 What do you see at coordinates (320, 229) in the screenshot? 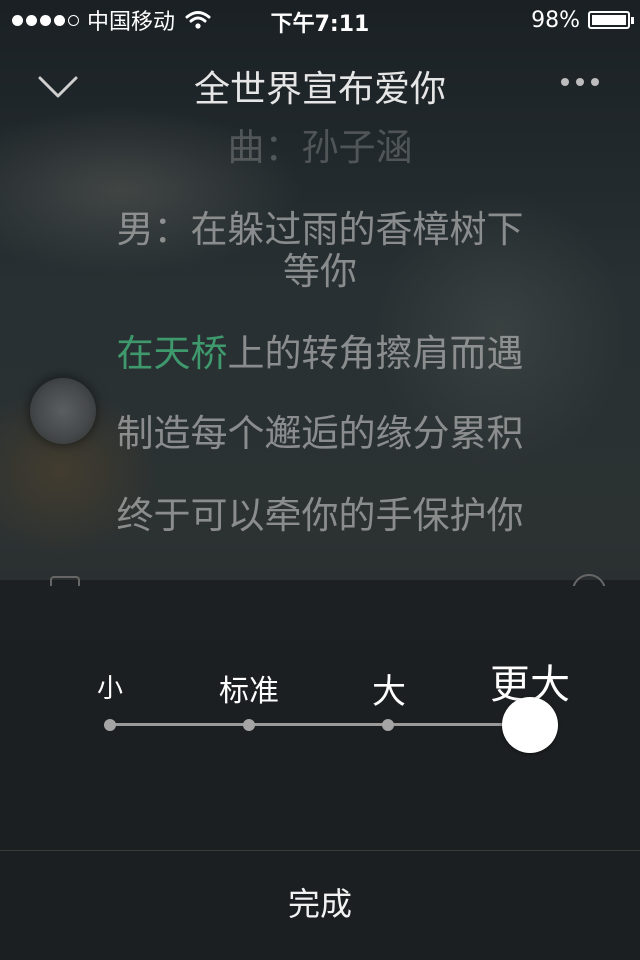
I see `lyric-line: 男：在躲过雨的香樟树下` at bounding box center [320, 229].